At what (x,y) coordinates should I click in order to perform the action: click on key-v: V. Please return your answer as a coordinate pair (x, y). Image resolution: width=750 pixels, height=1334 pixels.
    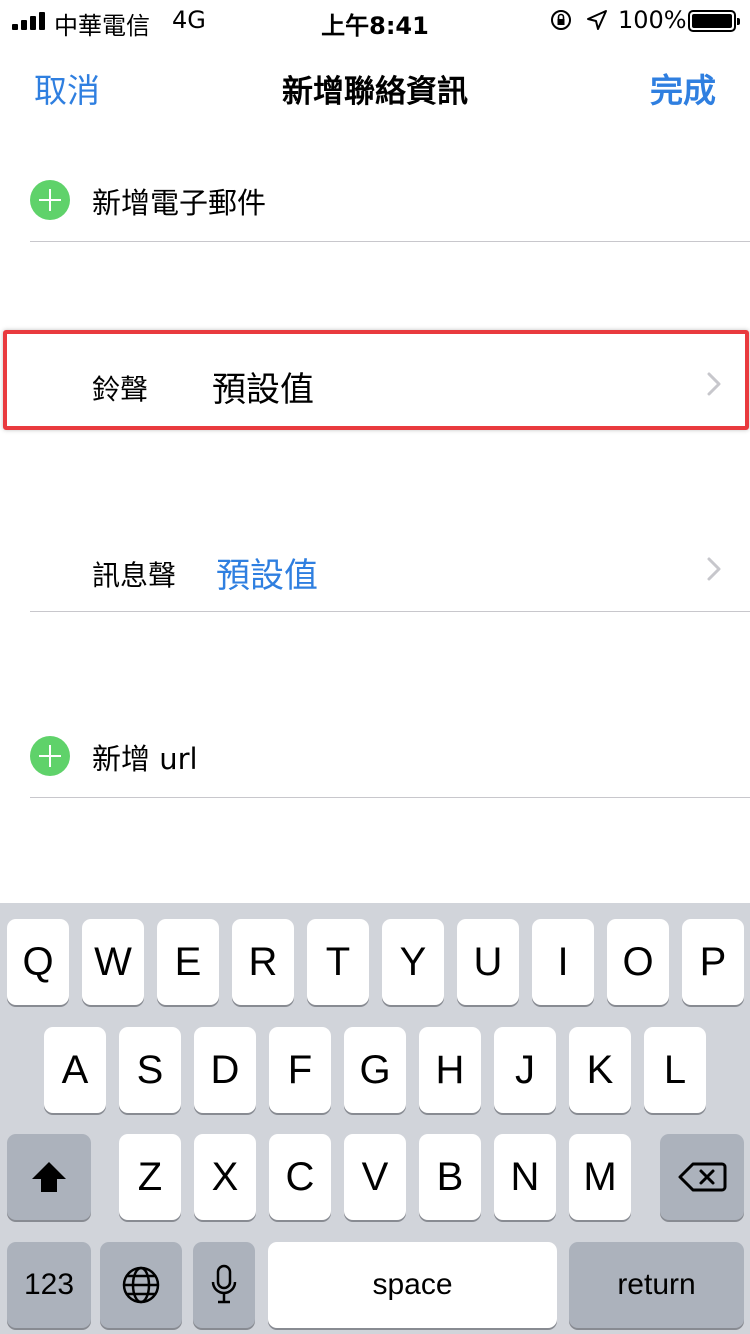
    Looking at the image, I should click on (375, 1177).